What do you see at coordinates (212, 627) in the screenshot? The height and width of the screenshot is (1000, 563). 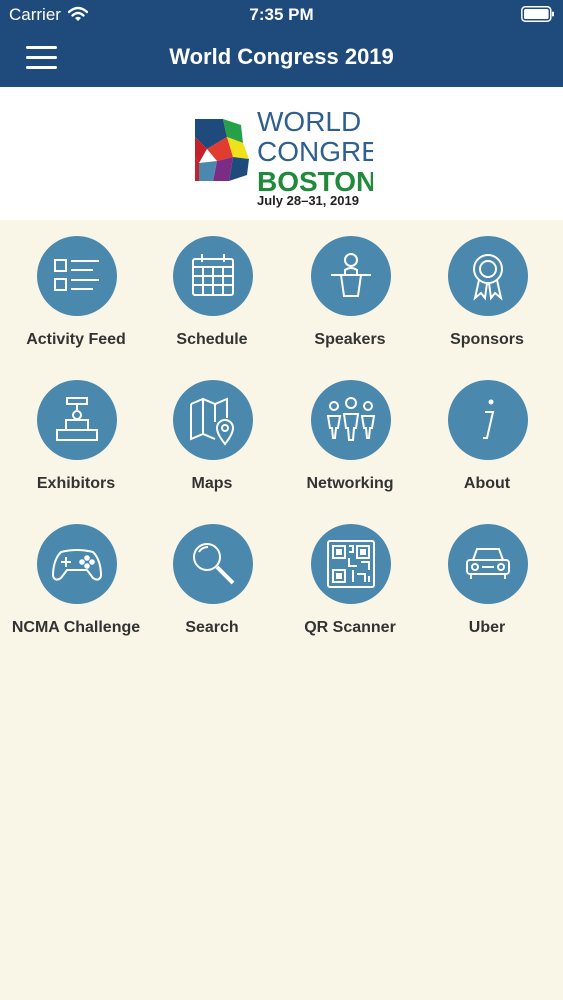 I see `tile-label: Search` at bounding box center [212, 627].